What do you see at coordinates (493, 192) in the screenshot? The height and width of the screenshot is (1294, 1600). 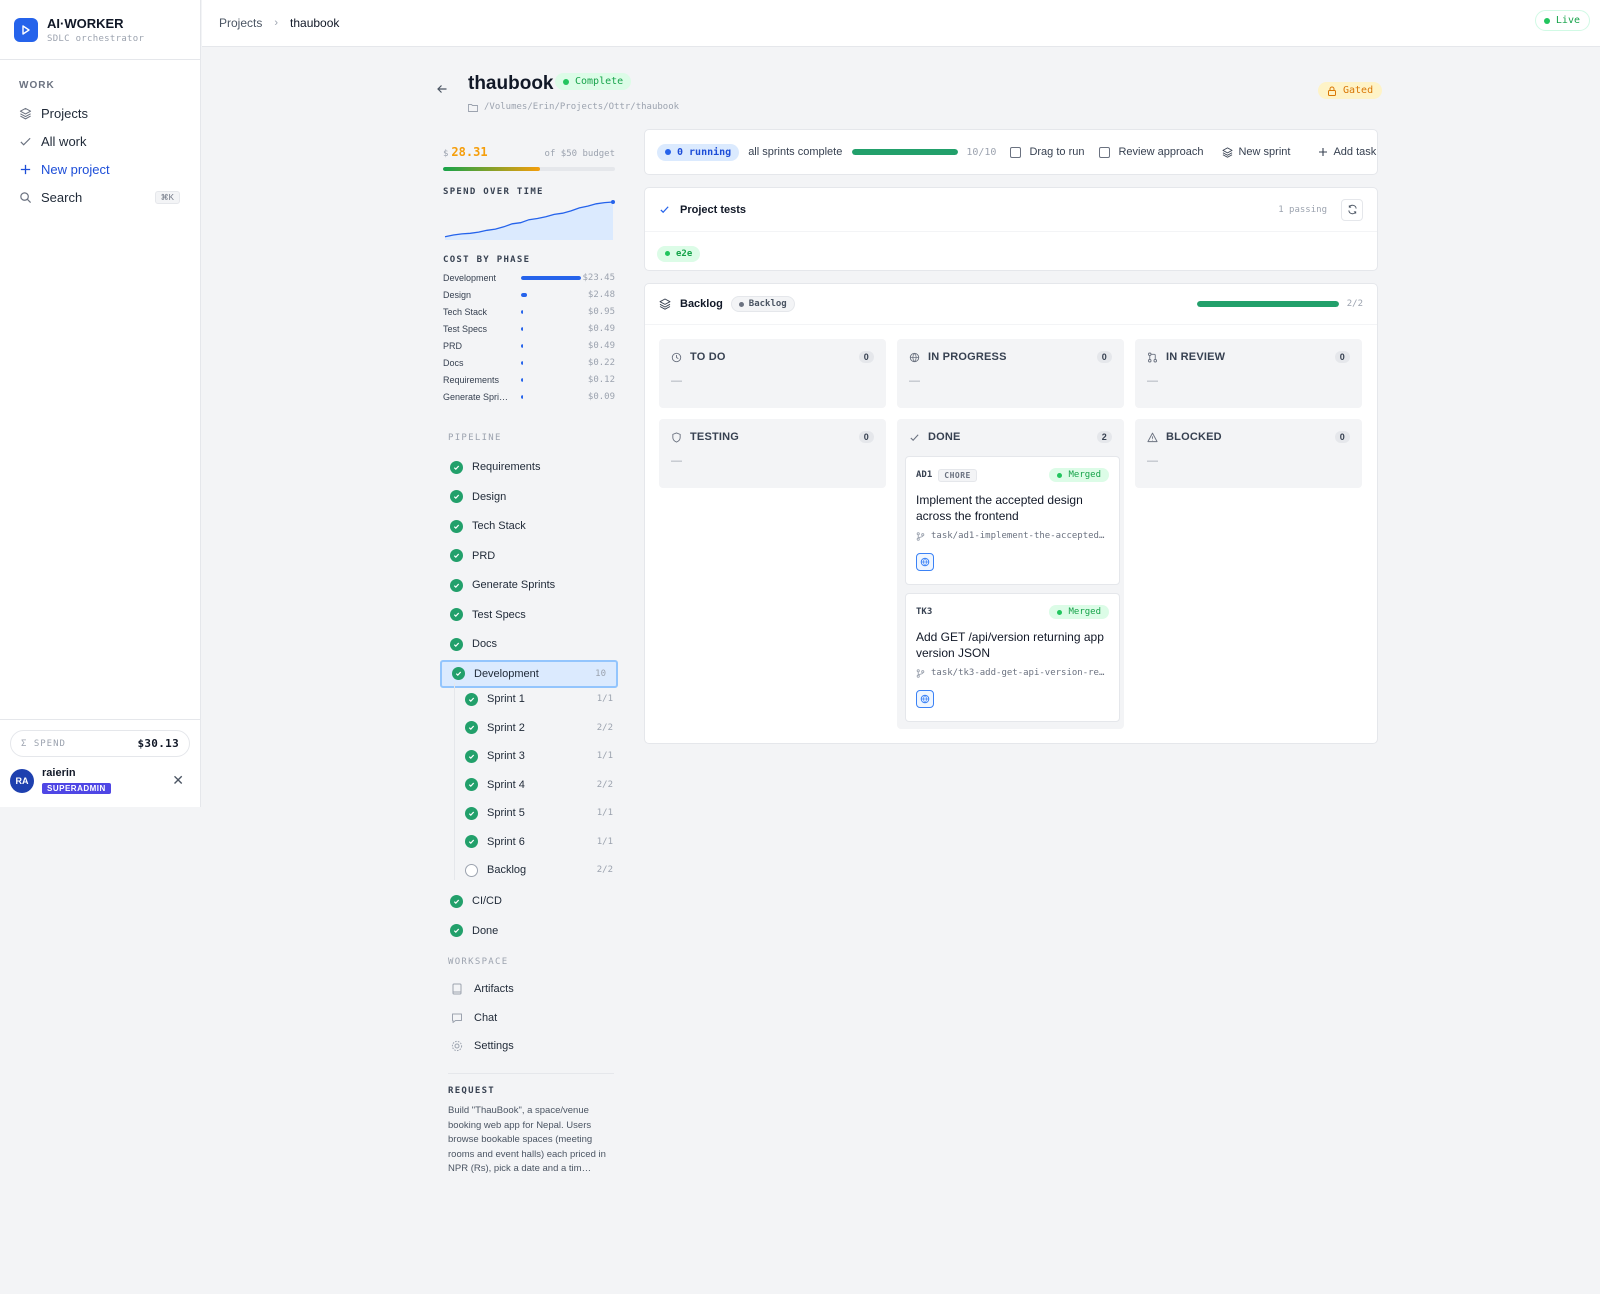 I see `spend-chart-label: SPEND OVER TIME` at bounding box center [493, 192].